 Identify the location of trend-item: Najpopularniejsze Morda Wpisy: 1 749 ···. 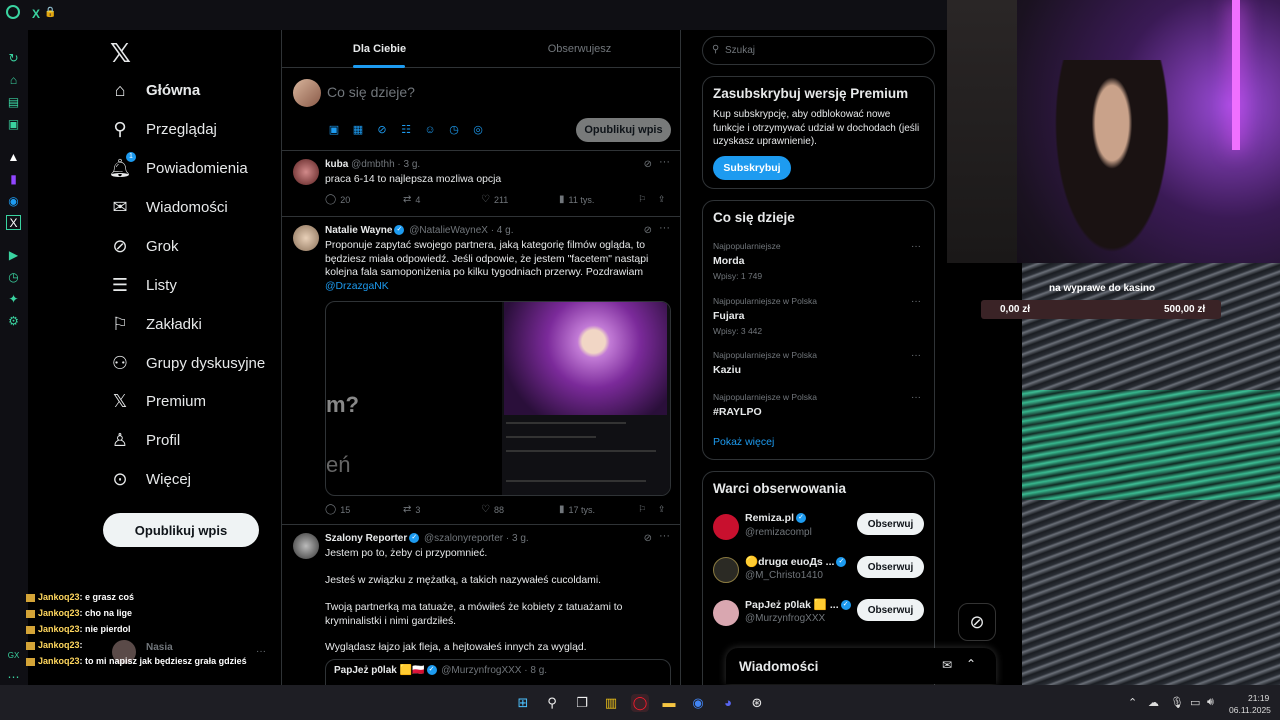
(818, 261).